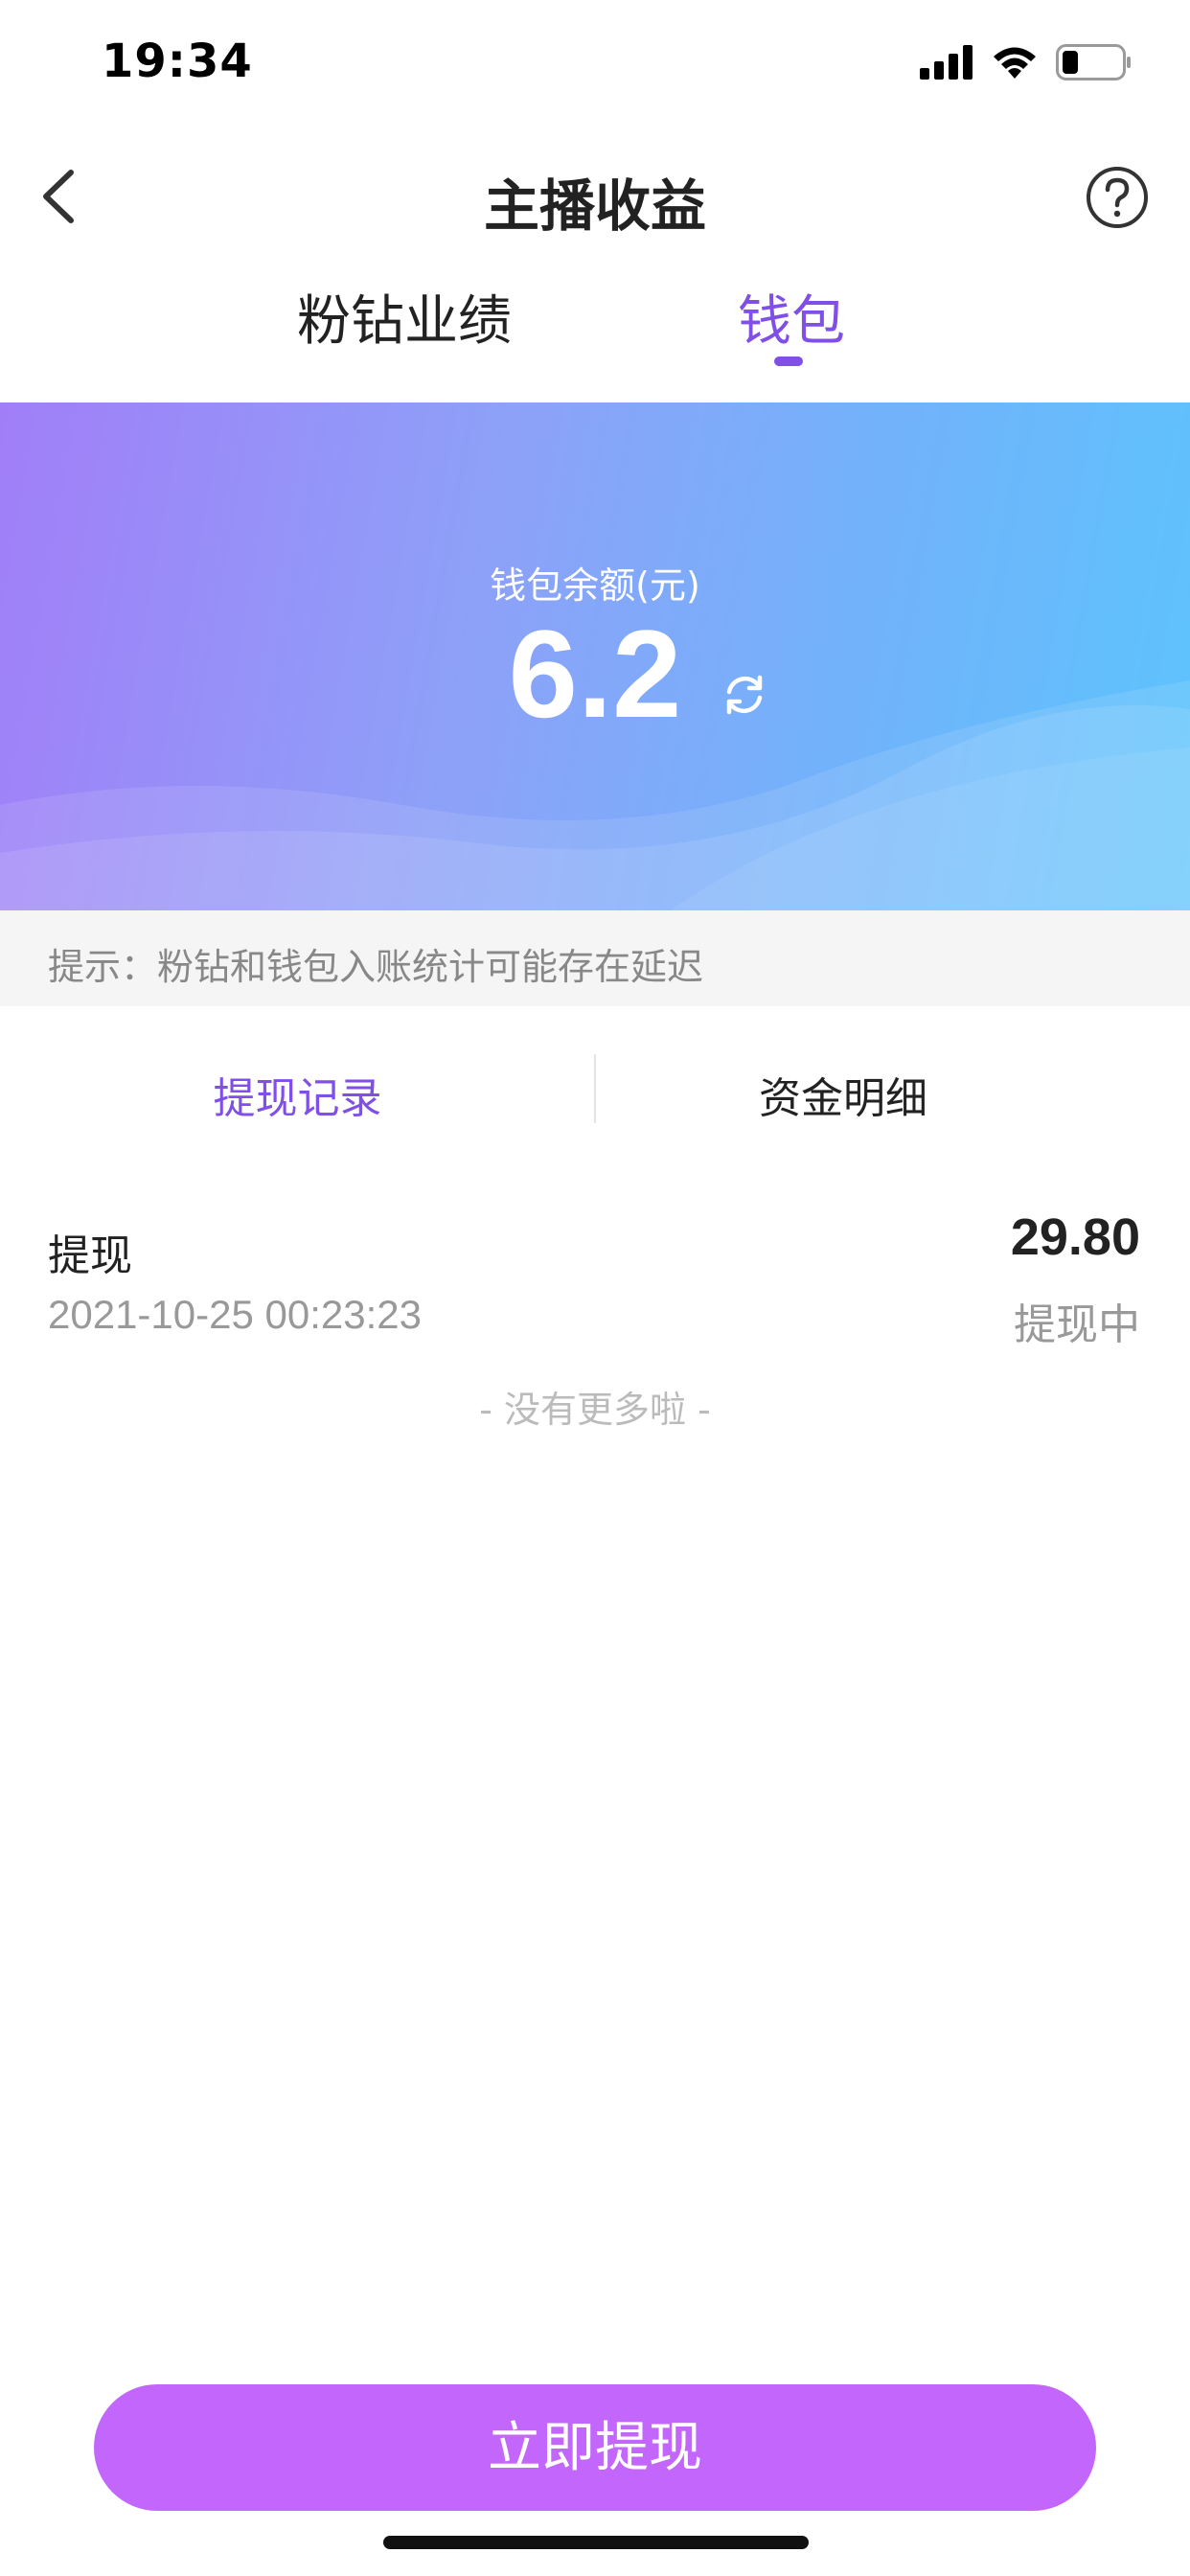 This screenshot has width=1190, height=2576. What do you see at coordinates (90, 1255) in the screenshot?
I see `record-type: 提现` at bounding box center [90, 1255].